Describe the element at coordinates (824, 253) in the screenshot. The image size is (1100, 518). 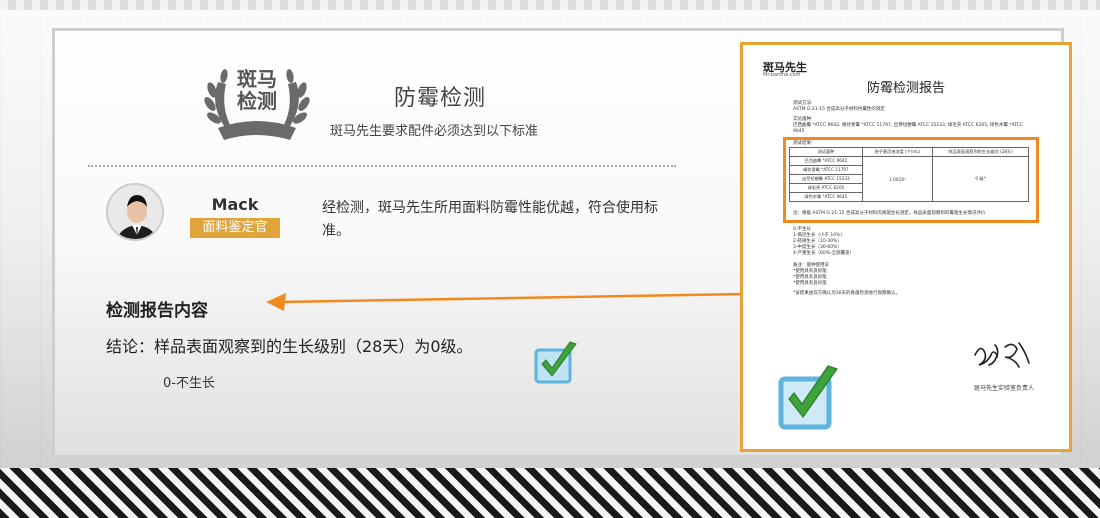
I see `level-item: 4-严重生长（60%-全部覆盖）` at that location.